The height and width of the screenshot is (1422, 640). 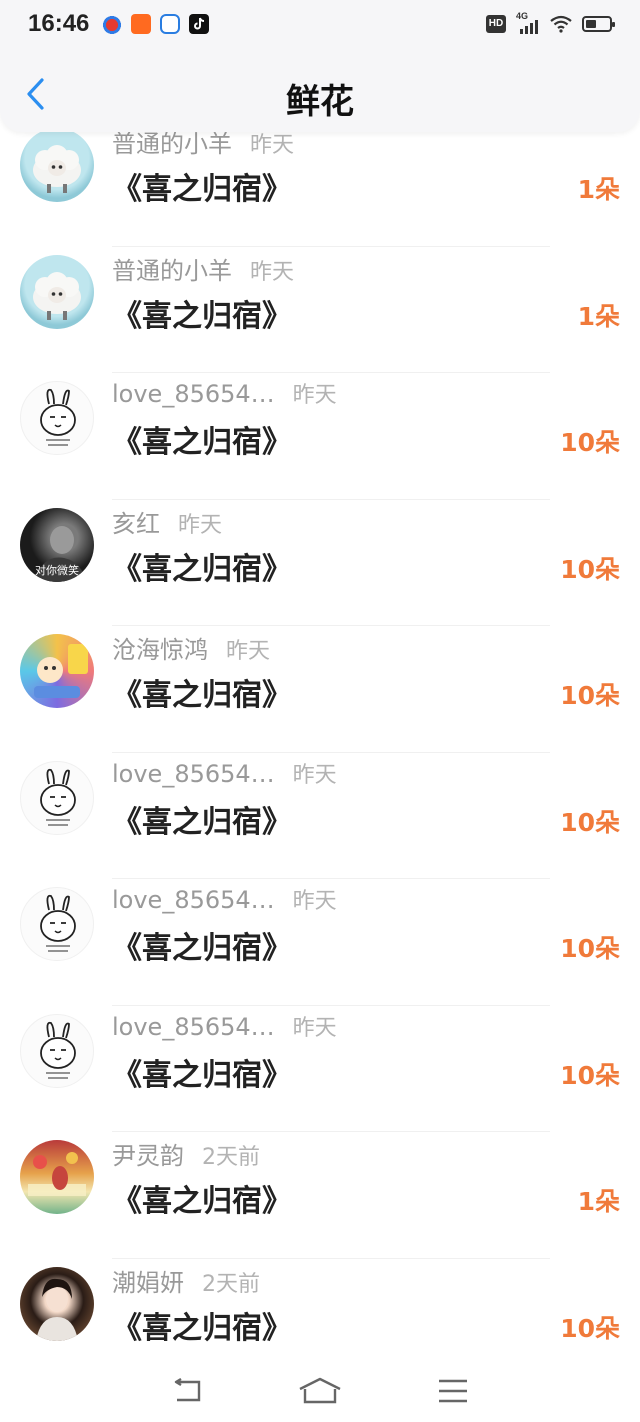 I want to click on back-nav-icon, so click(x=187, y=1390).